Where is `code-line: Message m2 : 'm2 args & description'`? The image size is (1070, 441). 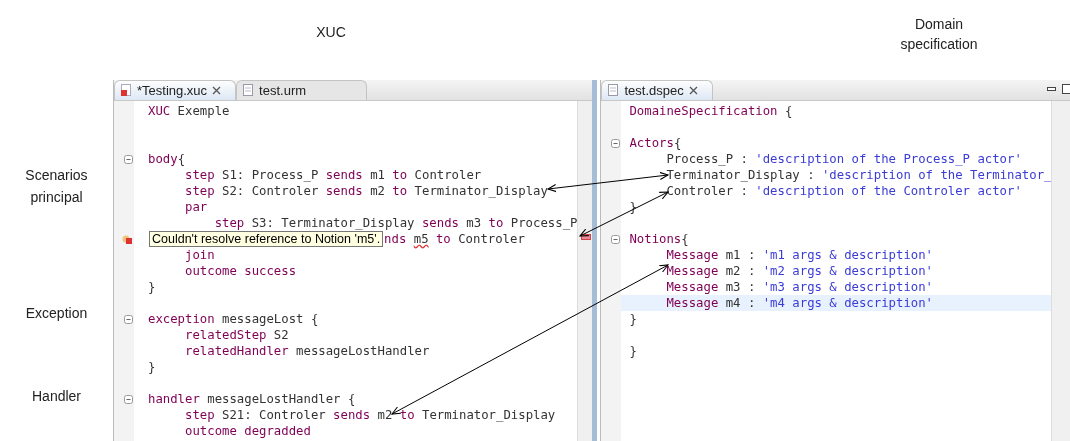
code-line: Message m2 : 'm2 args & description' is located at coordinates (799, 271).